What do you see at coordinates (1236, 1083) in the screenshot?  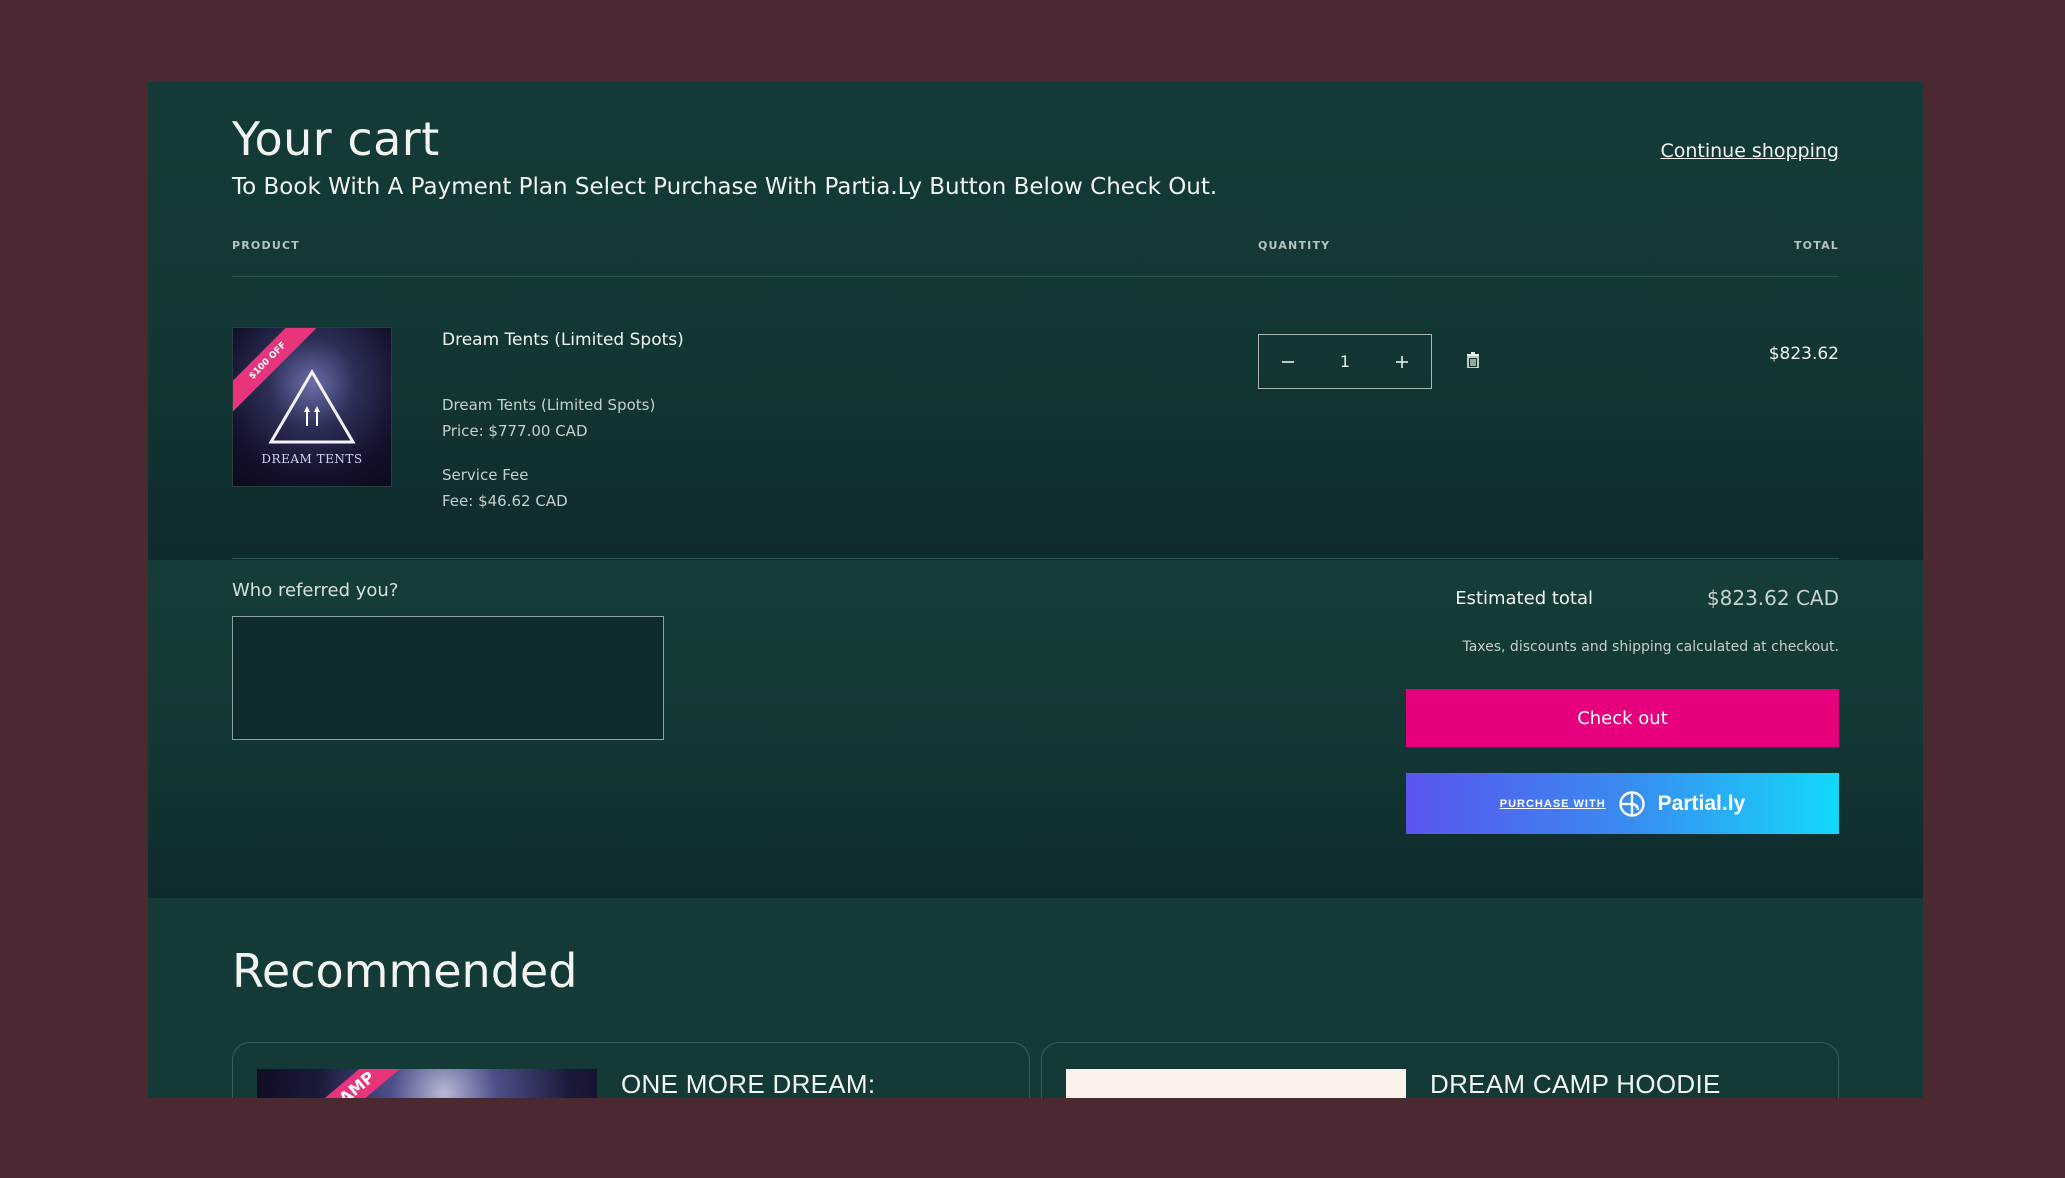 I see `recommended-product-image` at bounding box center [1236, 1083].